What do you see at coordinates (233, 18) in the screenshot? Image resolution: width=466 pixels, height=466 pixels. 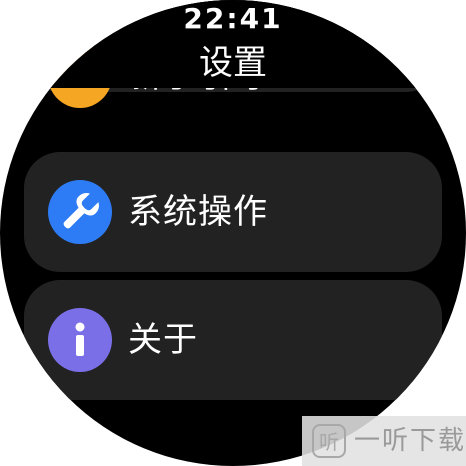 I see `clock-time: 22:41` at bounding box center [233, 18].